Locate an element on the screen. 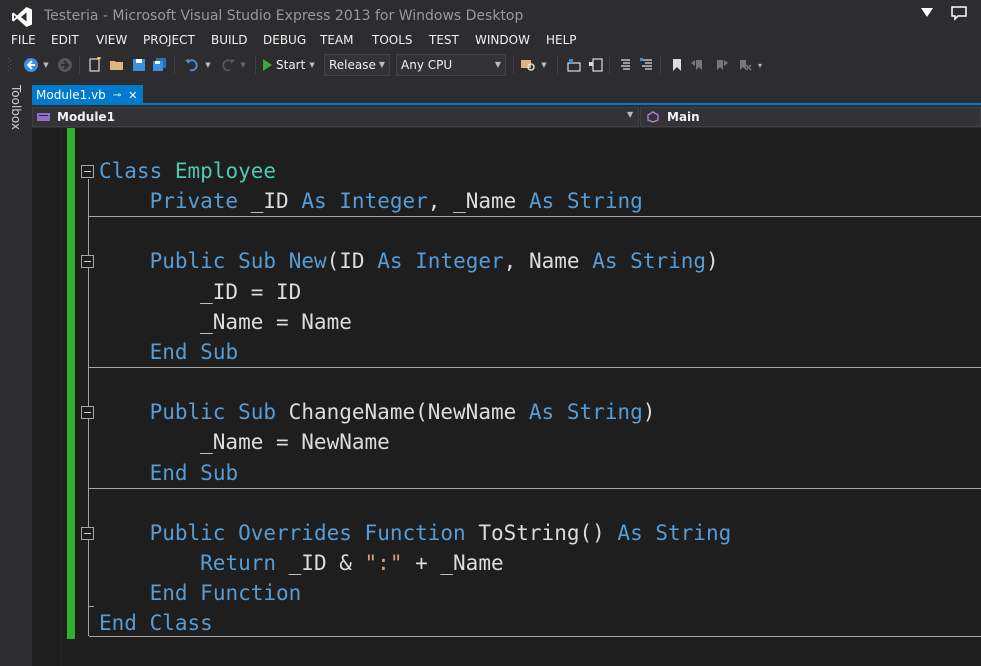 The height and width of the screenshot is (666, 981). code-token: Class is located at coordinates (131, 171).